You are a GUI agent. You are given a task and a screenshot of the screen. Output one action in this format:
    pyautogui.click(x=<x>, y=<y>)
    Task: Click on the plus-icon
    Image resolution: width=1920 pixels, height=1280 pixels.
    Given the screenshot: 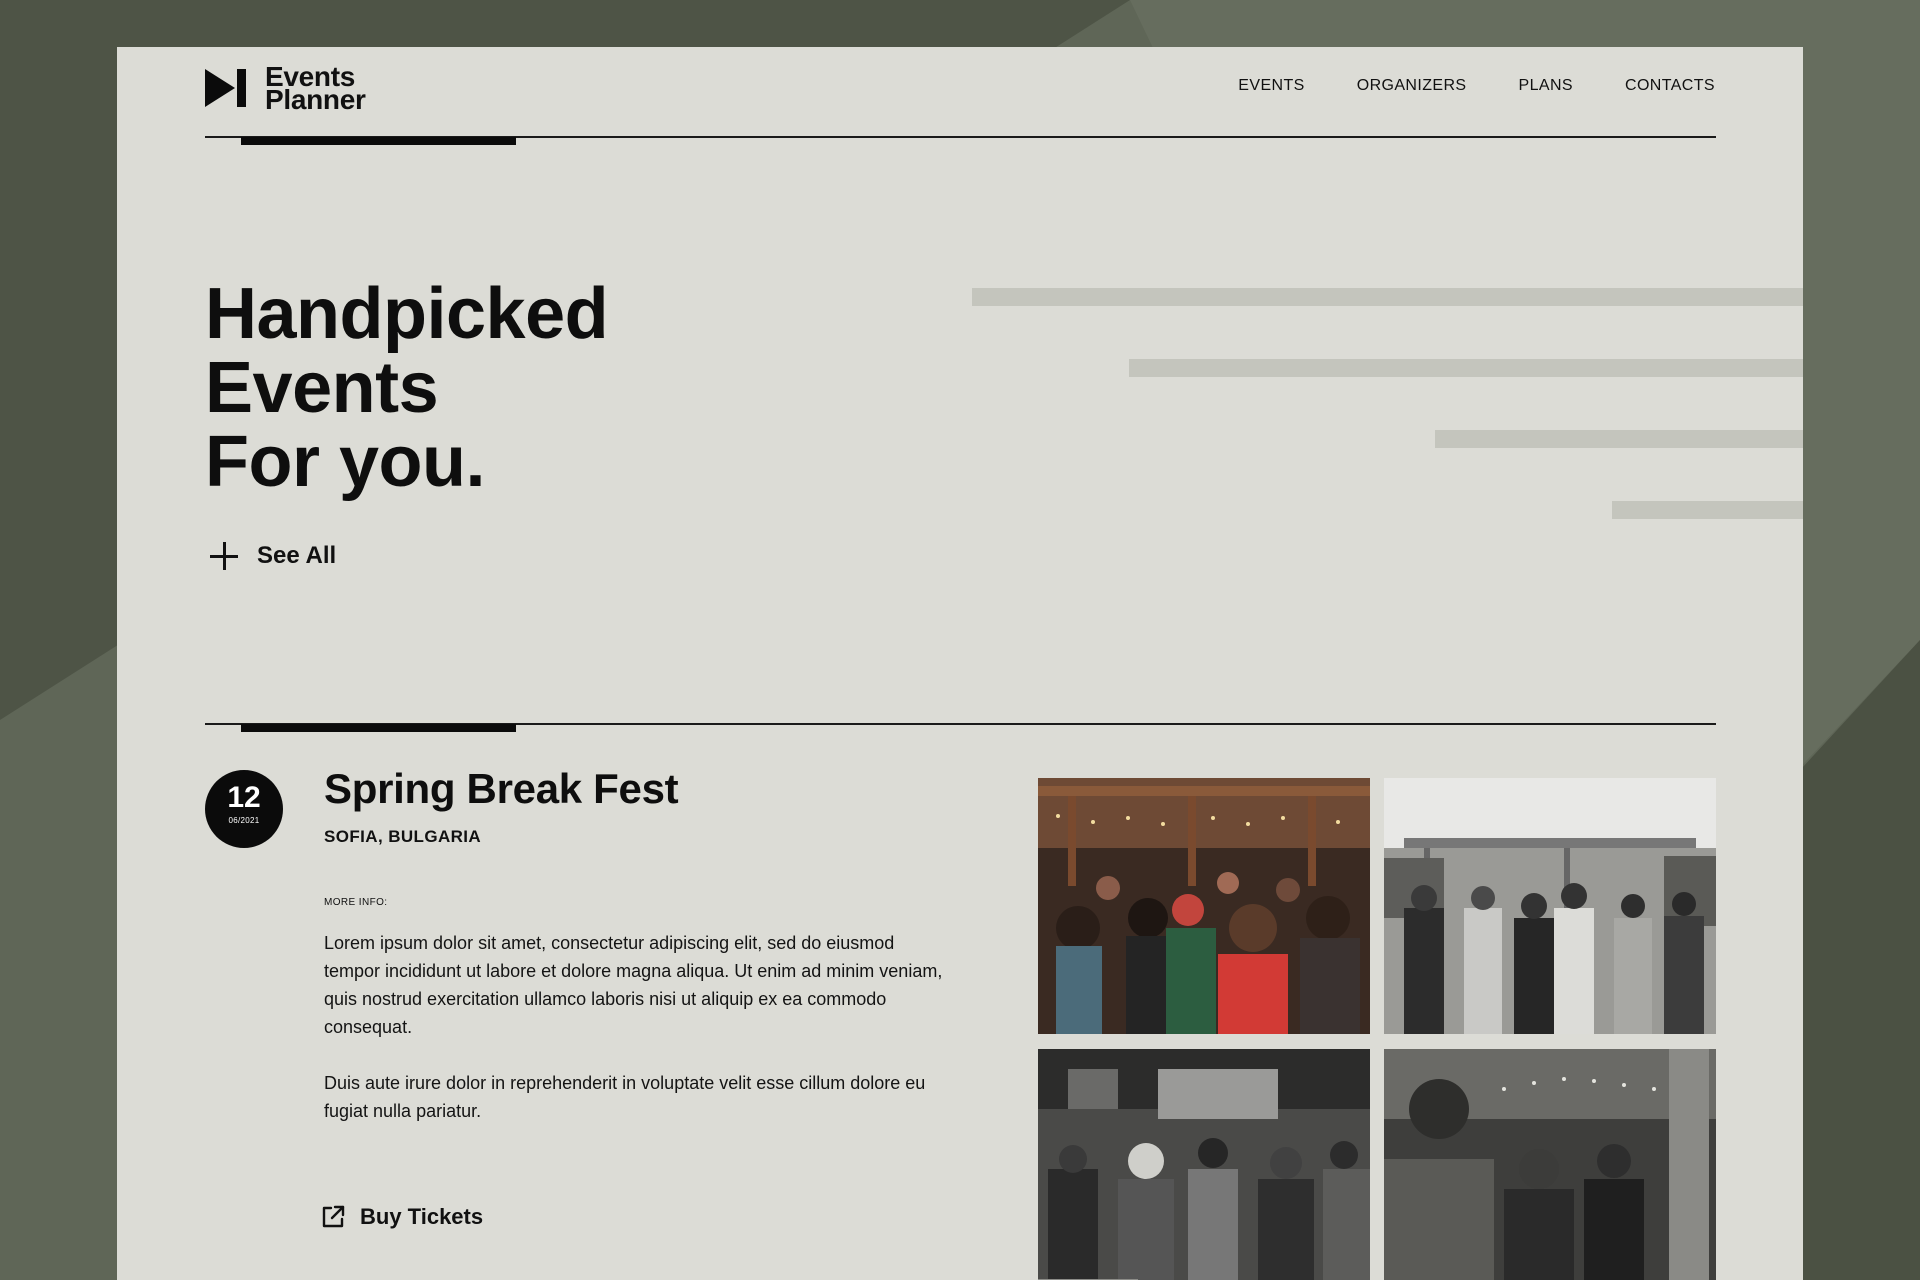 What is the action you would take?
    pyautogui.click(x=224, y=556)
    